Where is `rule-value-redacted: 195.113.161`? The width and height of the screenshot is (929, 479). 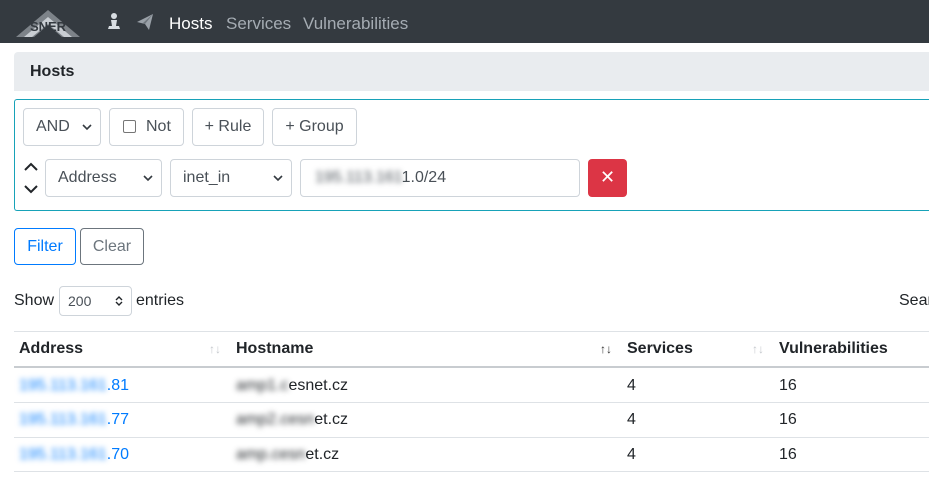
rule-value-redacted: 195.113.161 is located at coordinates (358, 177).